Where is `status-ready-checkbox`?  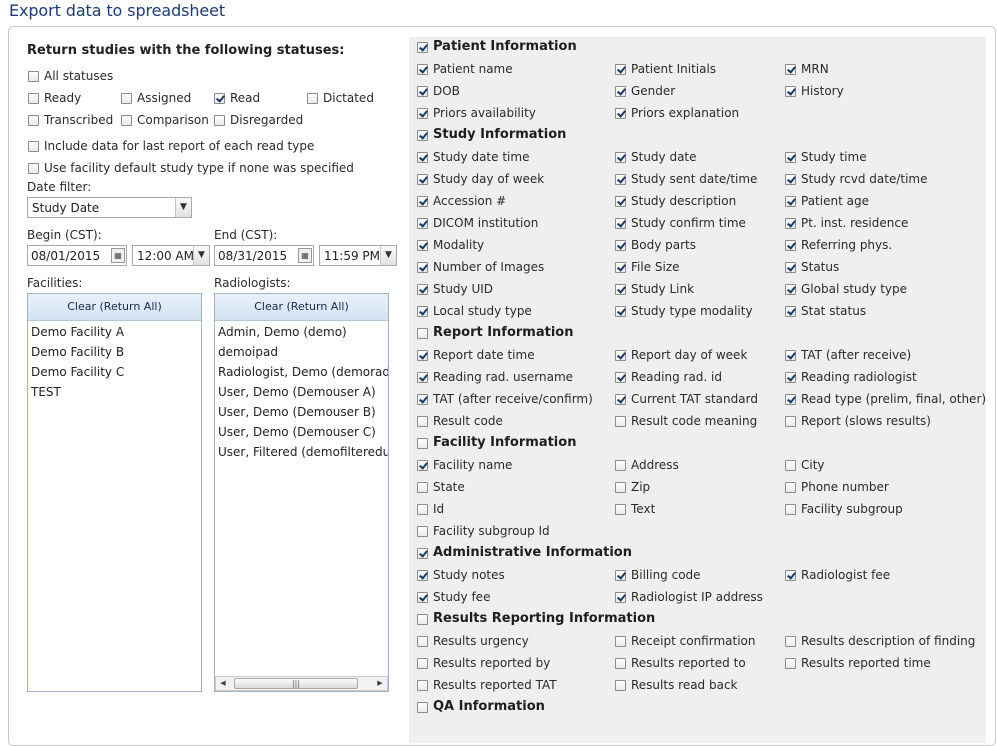 status-ready-checkbox is located at coordinates (33, 98).